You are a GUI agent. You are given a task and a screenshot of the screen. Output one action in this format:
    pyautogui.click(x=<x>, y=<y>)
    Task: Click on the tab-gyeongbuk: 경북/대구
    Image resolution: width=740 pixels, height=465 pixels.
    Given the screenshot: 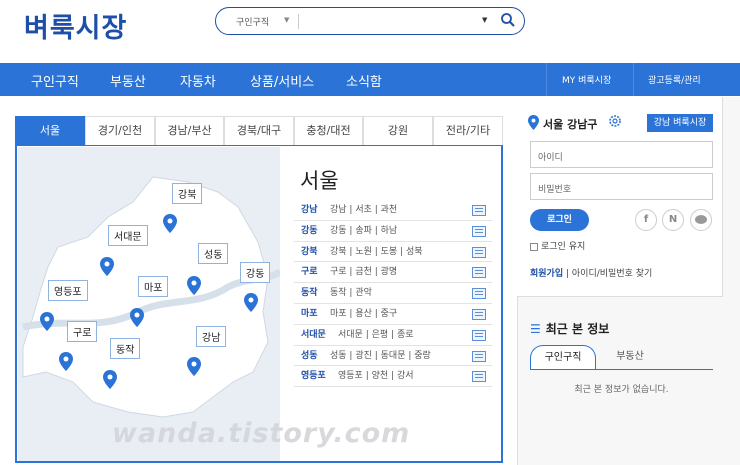 What is the action you would take?
    pyautogui.click(x=259, y=130)
    